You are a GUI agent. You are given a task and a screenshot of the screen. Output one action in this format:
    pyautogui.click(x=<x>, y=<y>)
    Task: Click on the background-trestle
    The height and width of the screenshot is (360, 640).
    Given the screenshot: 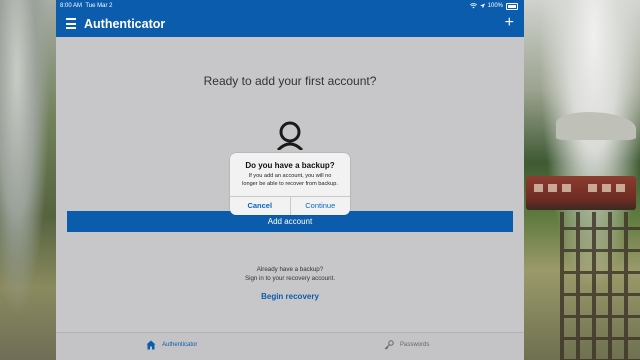 What is the action you would take?
    pyautogui.click(x=600, y=286)
    